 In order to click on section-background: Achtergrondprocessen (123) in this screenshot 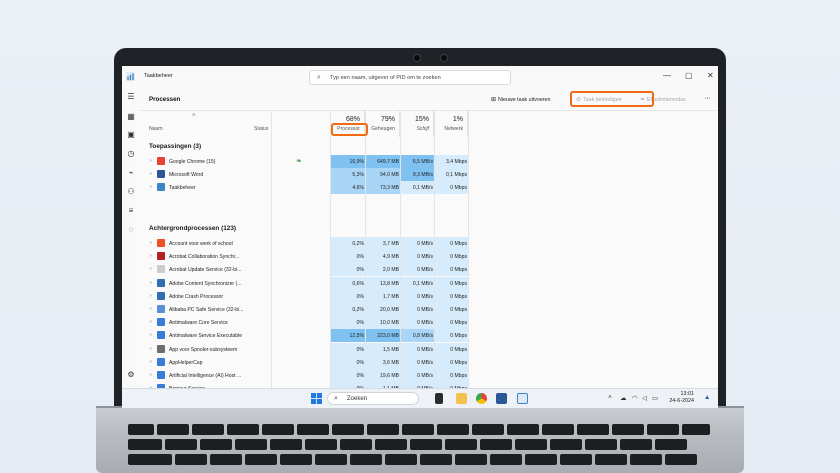, I will do `click(193, 228)`.